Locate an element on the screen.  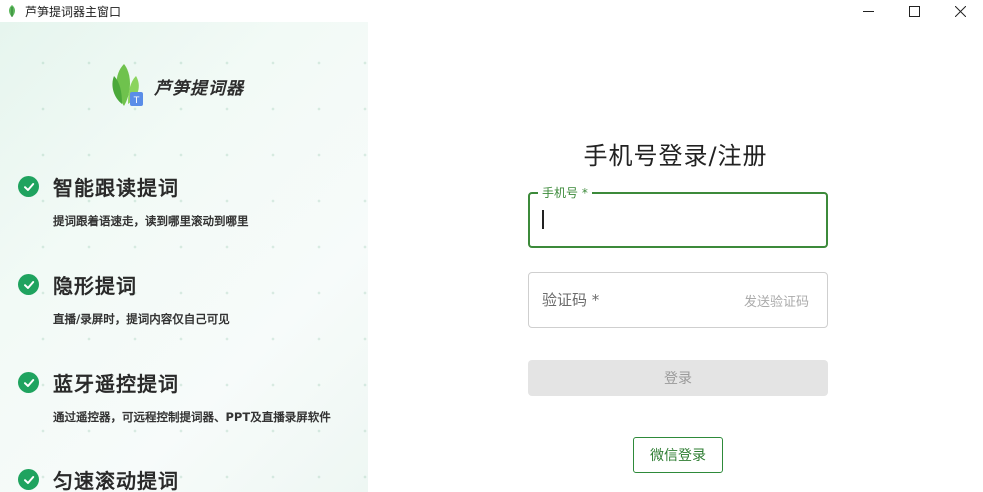
login-heading: 手机号登录/注册 is located at coordinates (675, 156).